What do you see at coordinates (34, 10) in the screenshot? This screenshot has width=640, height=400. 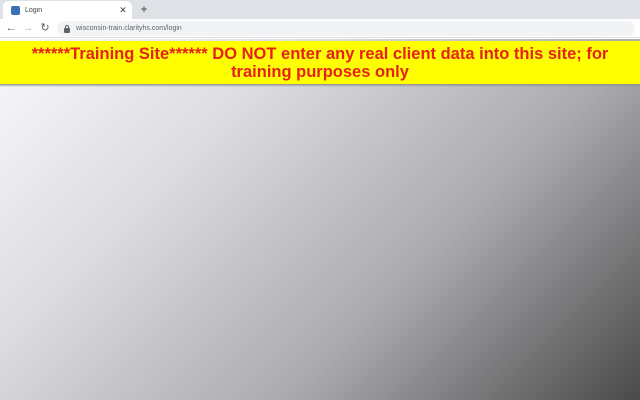 I see `tab-title: Login` at bounding box center [34, 10].